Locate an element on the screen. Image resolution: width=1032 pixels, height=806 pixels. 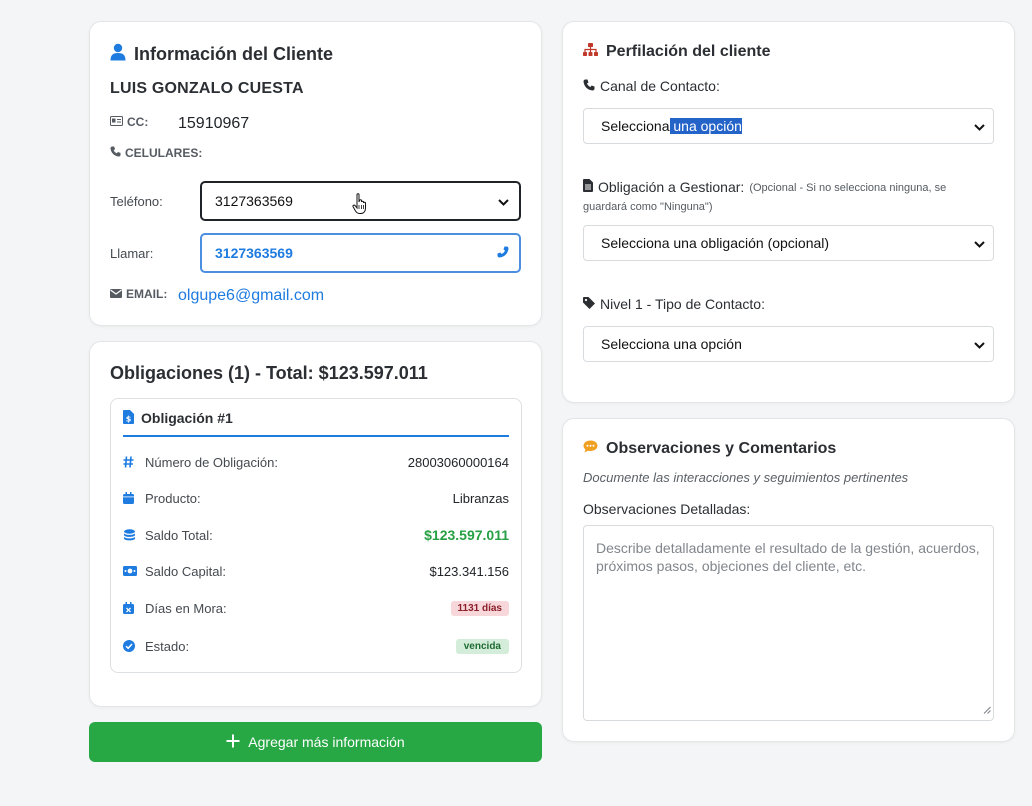
obligation-row-estado: Estado: vencida is located at coordinates (316, 646).